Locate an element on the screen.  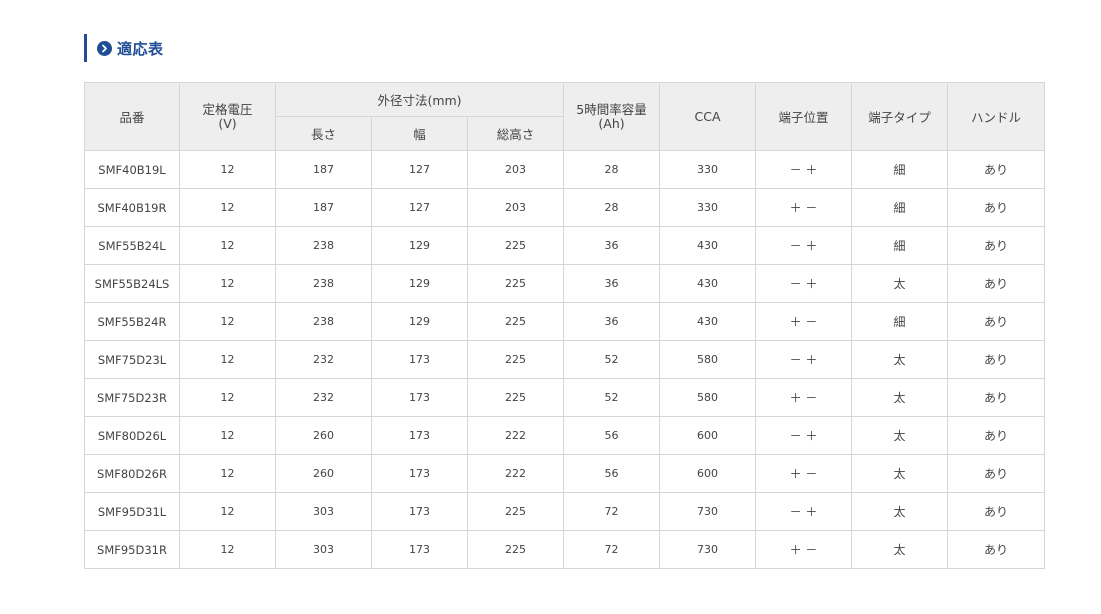
header-terminal-position: 端子位置 is located at coordinates (804, 116).